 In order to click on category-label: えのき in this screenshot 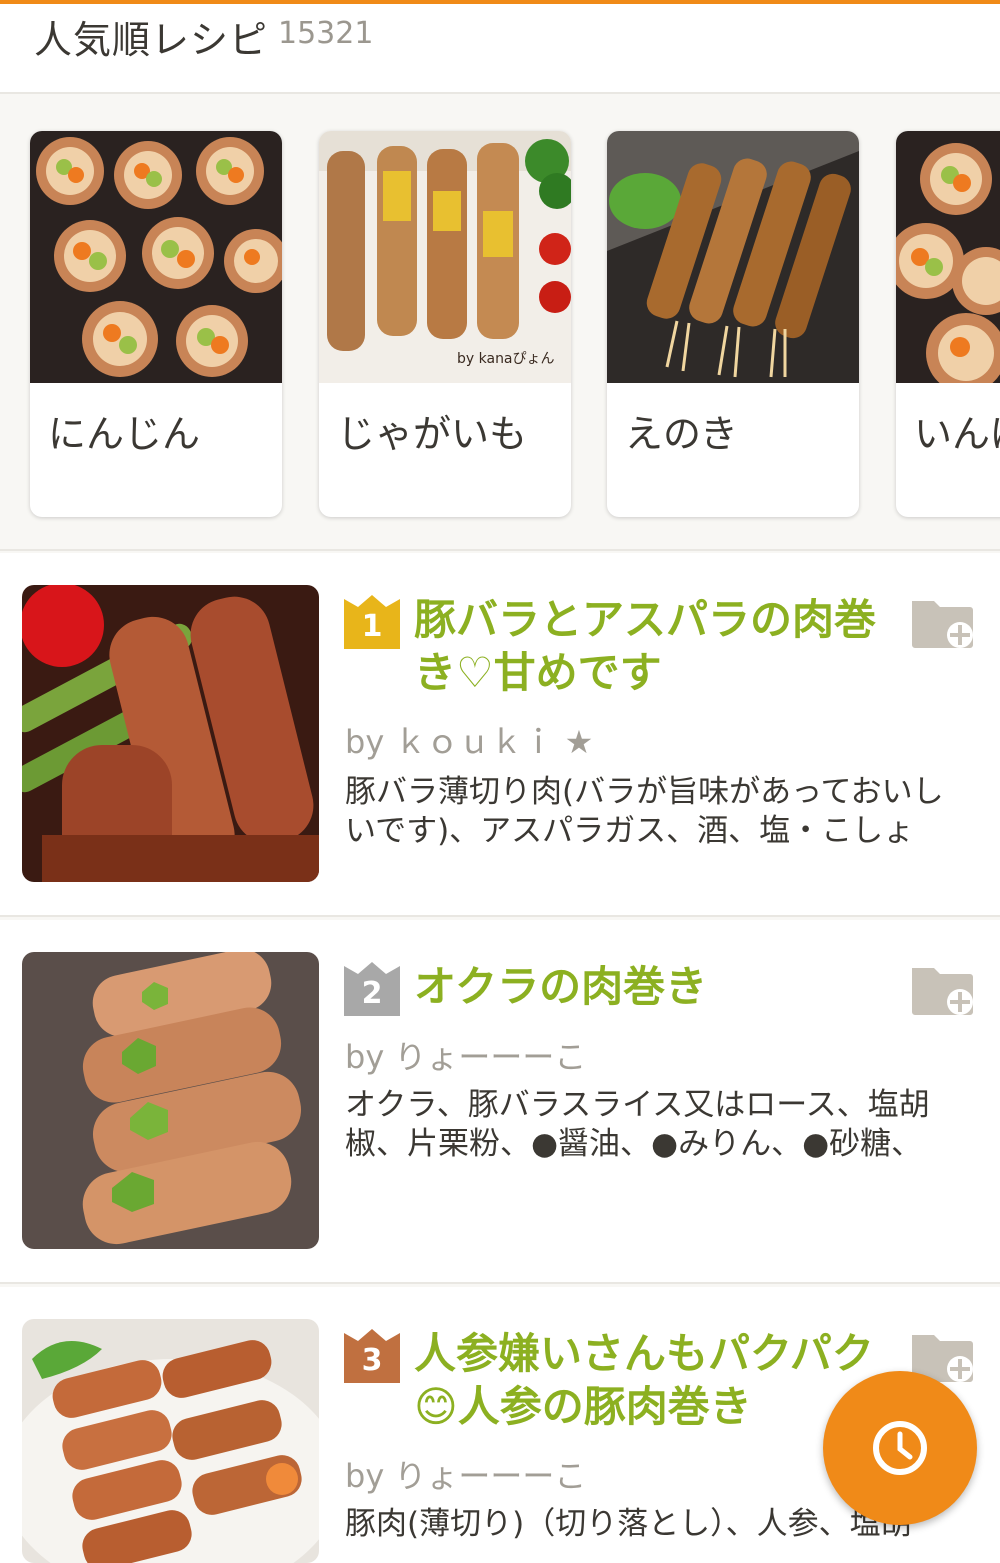, I will do `click(681, 434)`.